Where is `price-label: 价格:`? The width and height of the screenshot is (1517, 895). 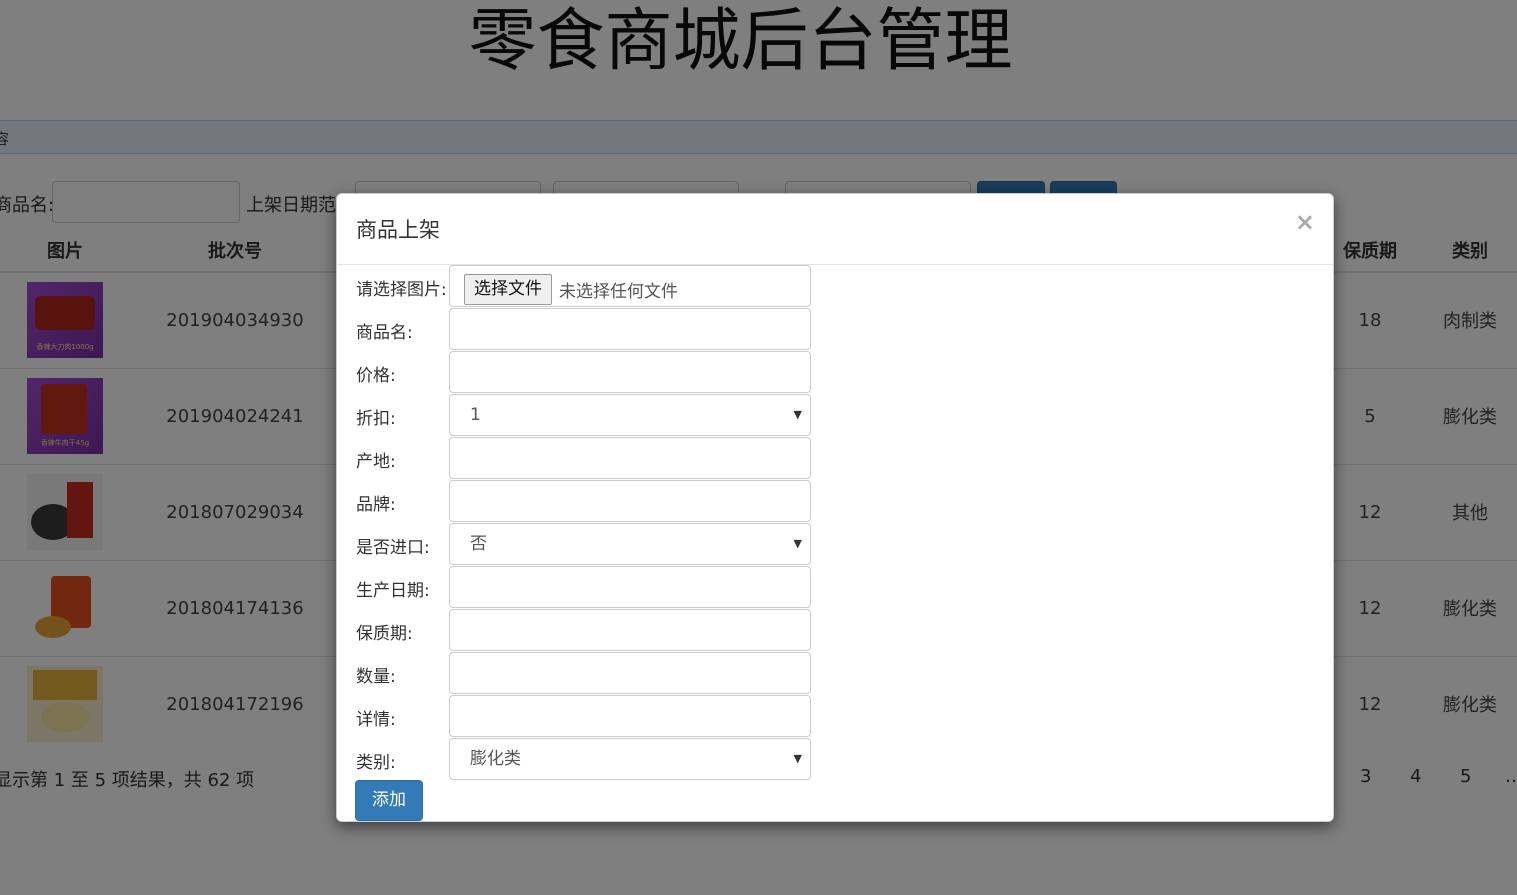
price-label: 价格: is located at coordinates (376, 376).